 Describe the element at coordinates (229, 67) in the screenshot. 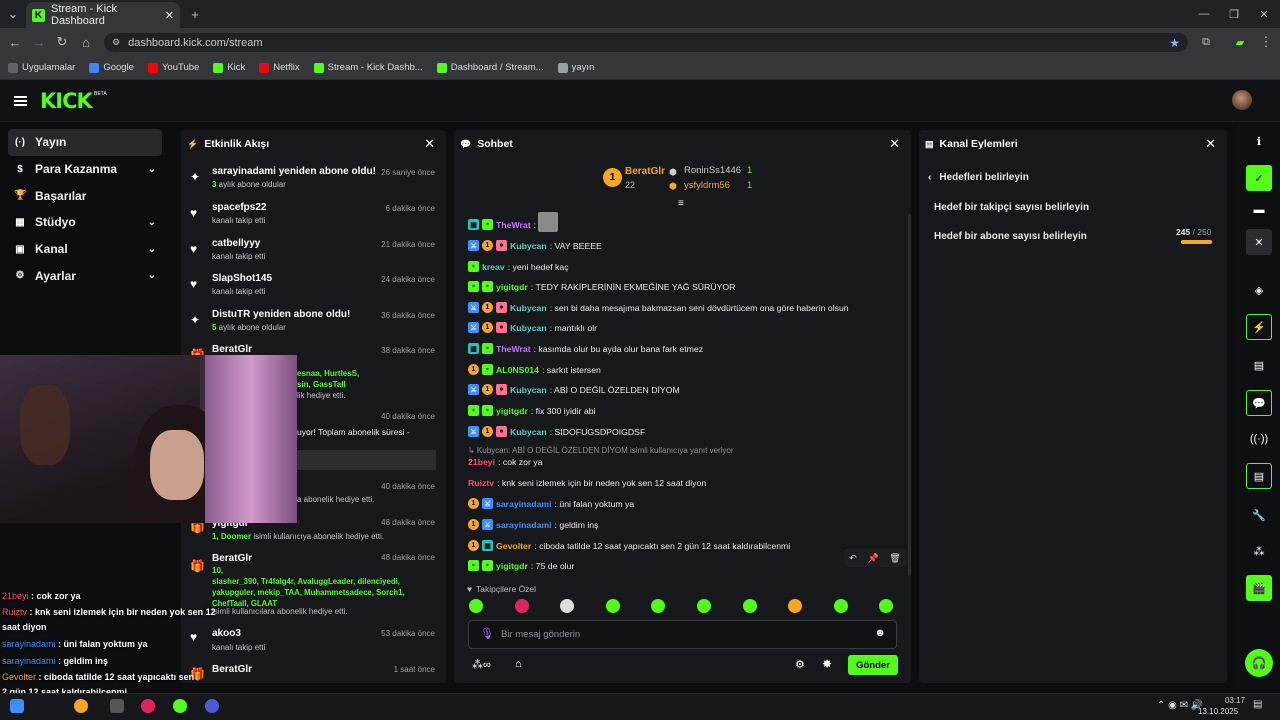

I see `bookmark-item: Kick` at that location.